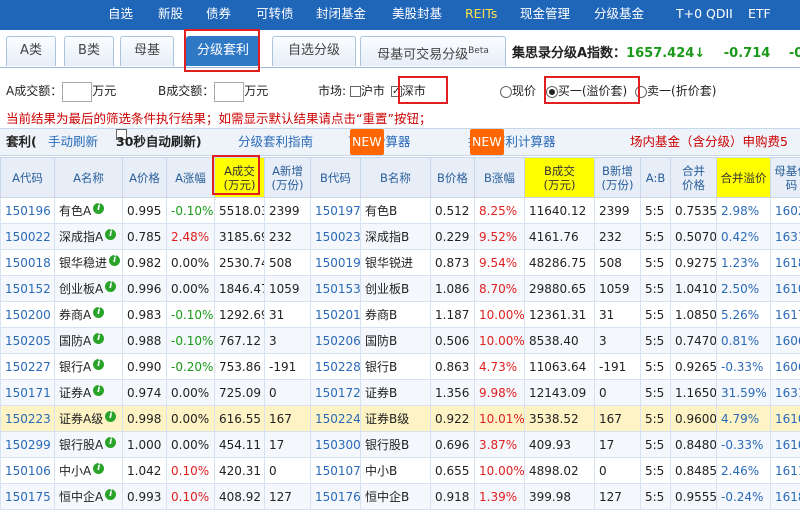 This screenshot has width=800, height=510. What do you see at coordinates (618, 178) in the screenshot?
I see `column-header: B新增 (万份)` at bounding box center [618, 178].